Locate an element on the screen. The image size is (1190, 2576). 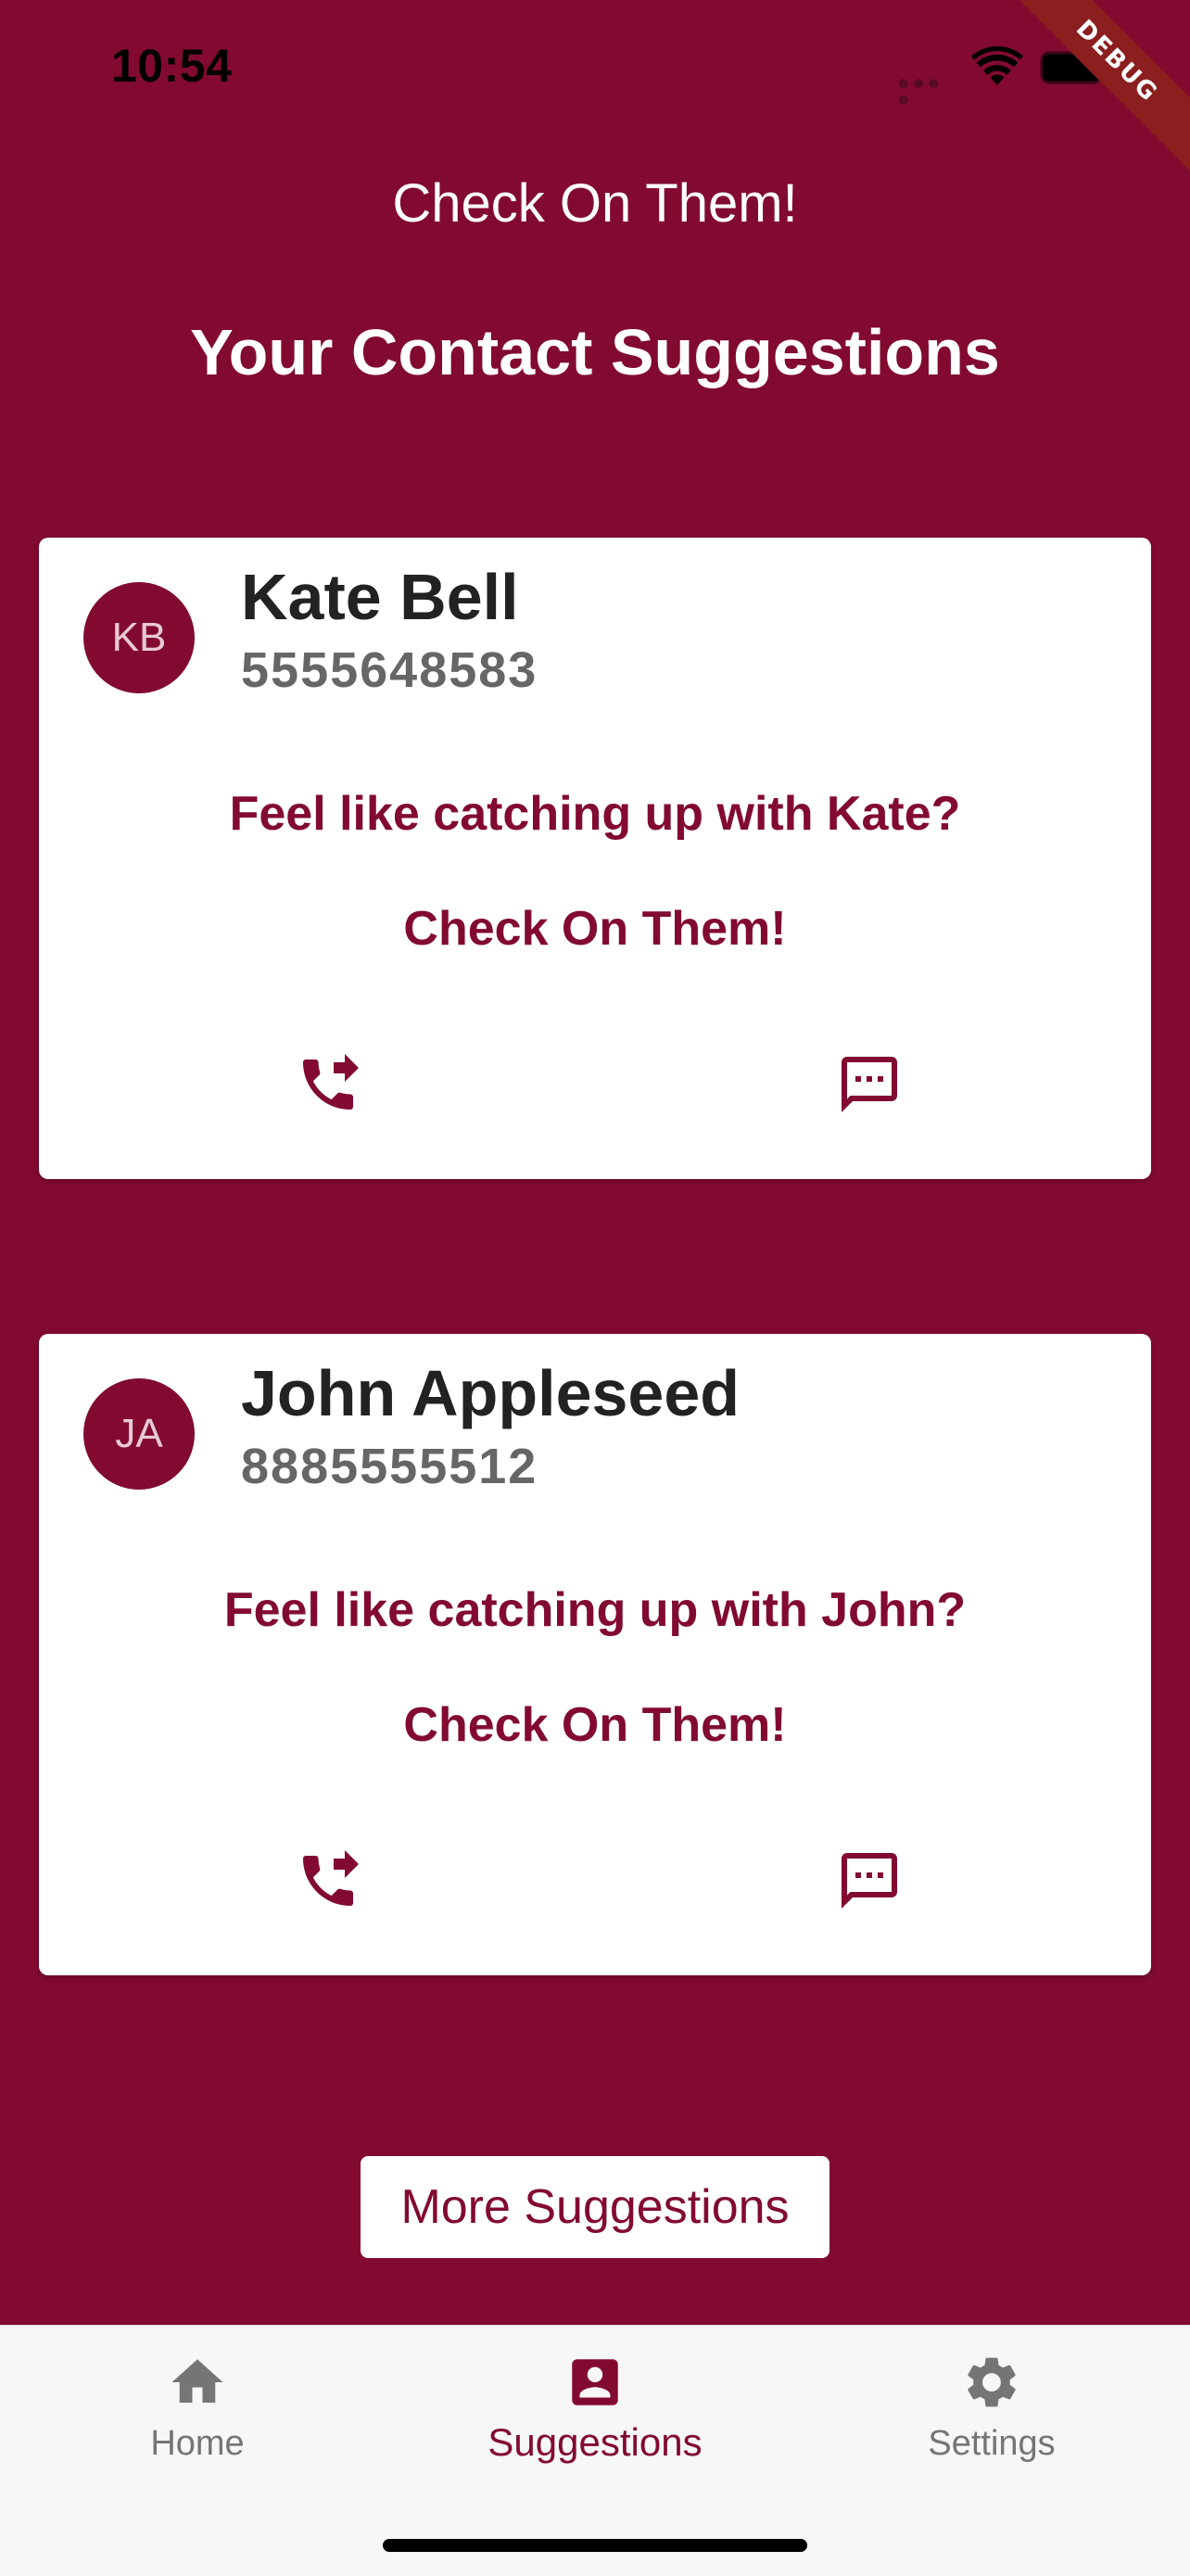
wifi-icon is located at coordinates (997, 65).